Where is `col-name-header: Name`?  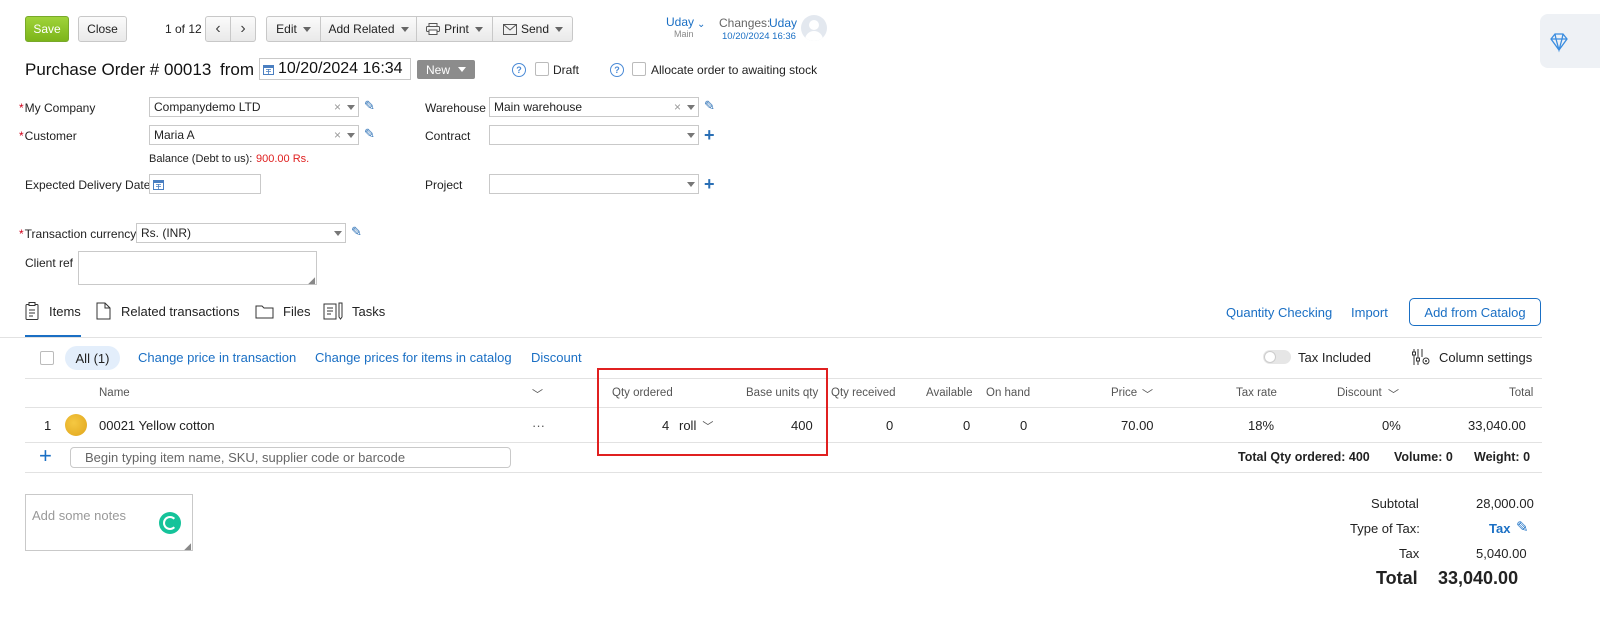 col-name-header: Name is located at coordinates (114, 393).